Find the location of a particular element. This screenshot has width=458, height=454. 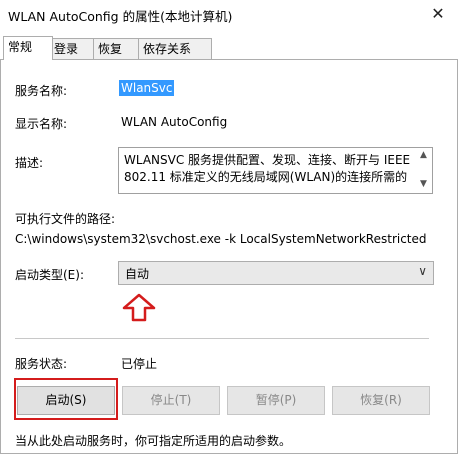

scroll-down-icon: ▼ is located at coordinates (423, 184).